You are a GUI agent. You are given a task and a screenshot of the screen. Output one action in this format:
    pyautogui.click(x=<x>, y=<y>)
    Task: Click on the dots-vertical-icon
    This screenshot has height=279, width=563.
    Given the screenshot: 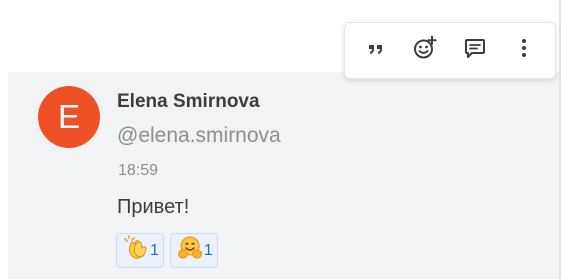 What is the action you would take?
    pyautogui.click(x=524, y=50)
    